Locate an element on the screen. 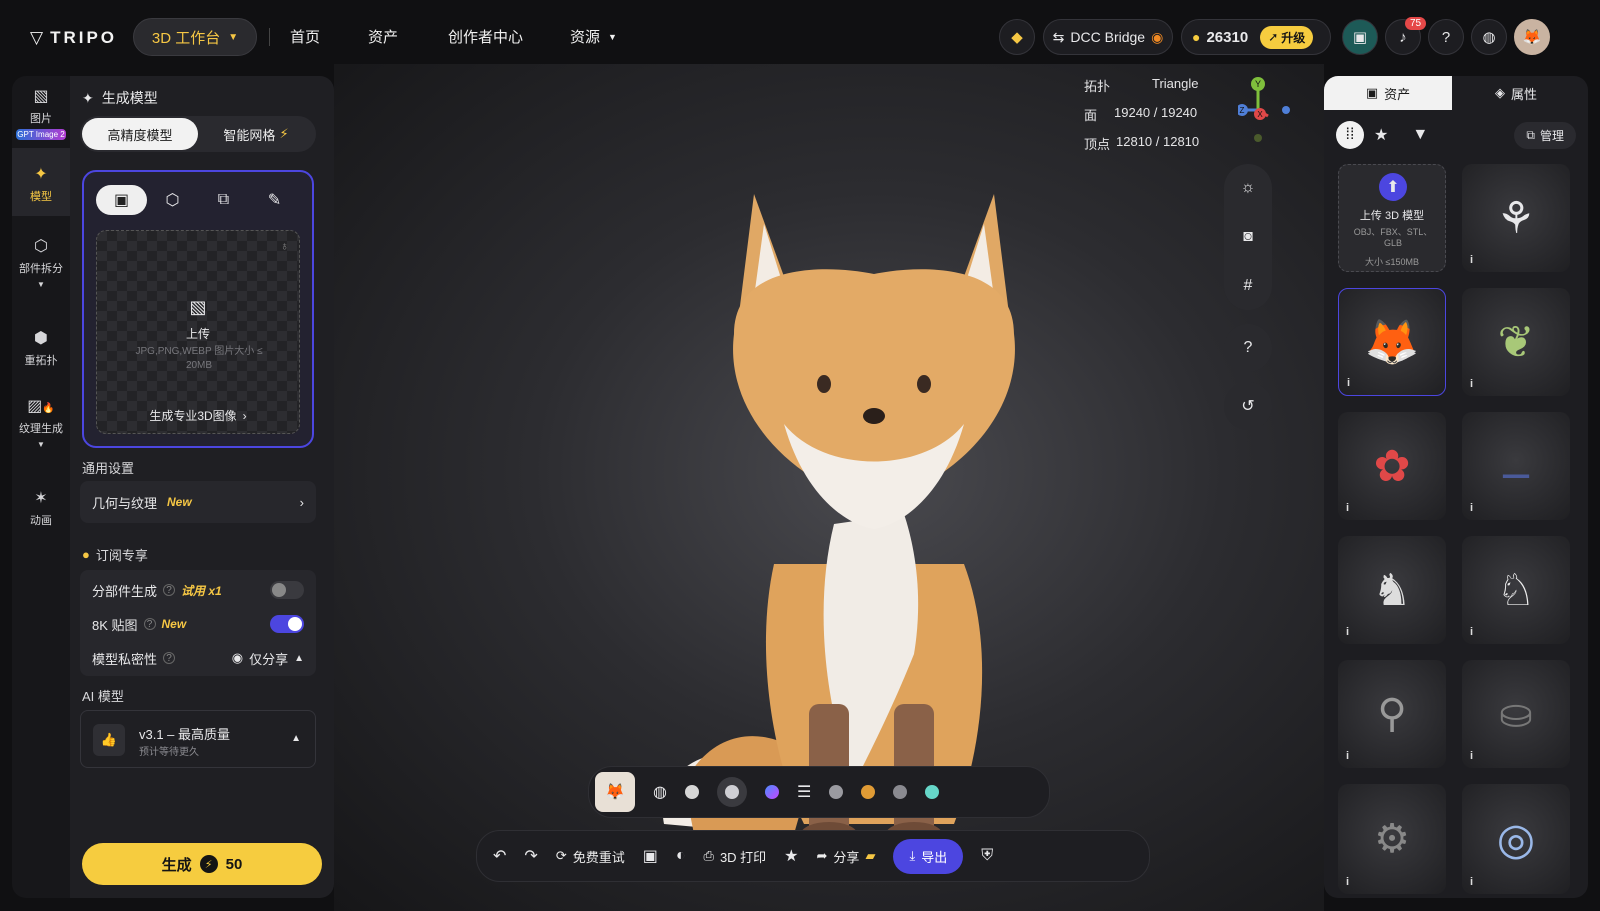 This screenshot has width=1600, height=911. asset-tile-carousel-horse-2: ♘ i is located at coordinates (1516, 590).